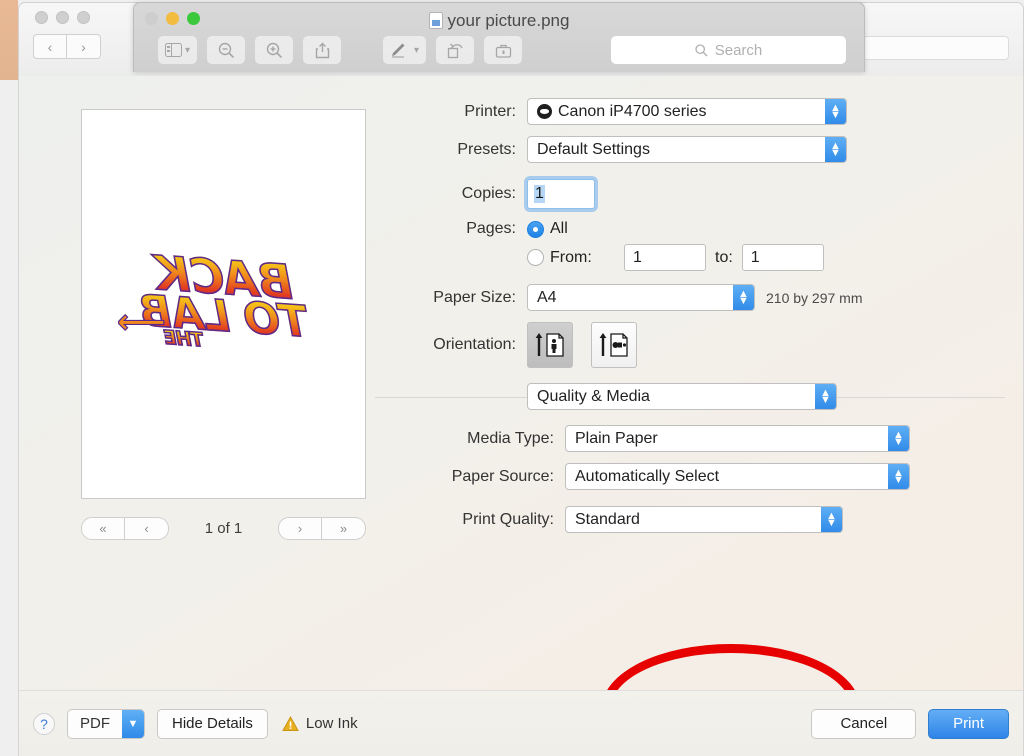  What do you see at coordinates (607, 519) in the screenshot?
I see `print-quality-value: Standard` at bounding box center [607, 519].